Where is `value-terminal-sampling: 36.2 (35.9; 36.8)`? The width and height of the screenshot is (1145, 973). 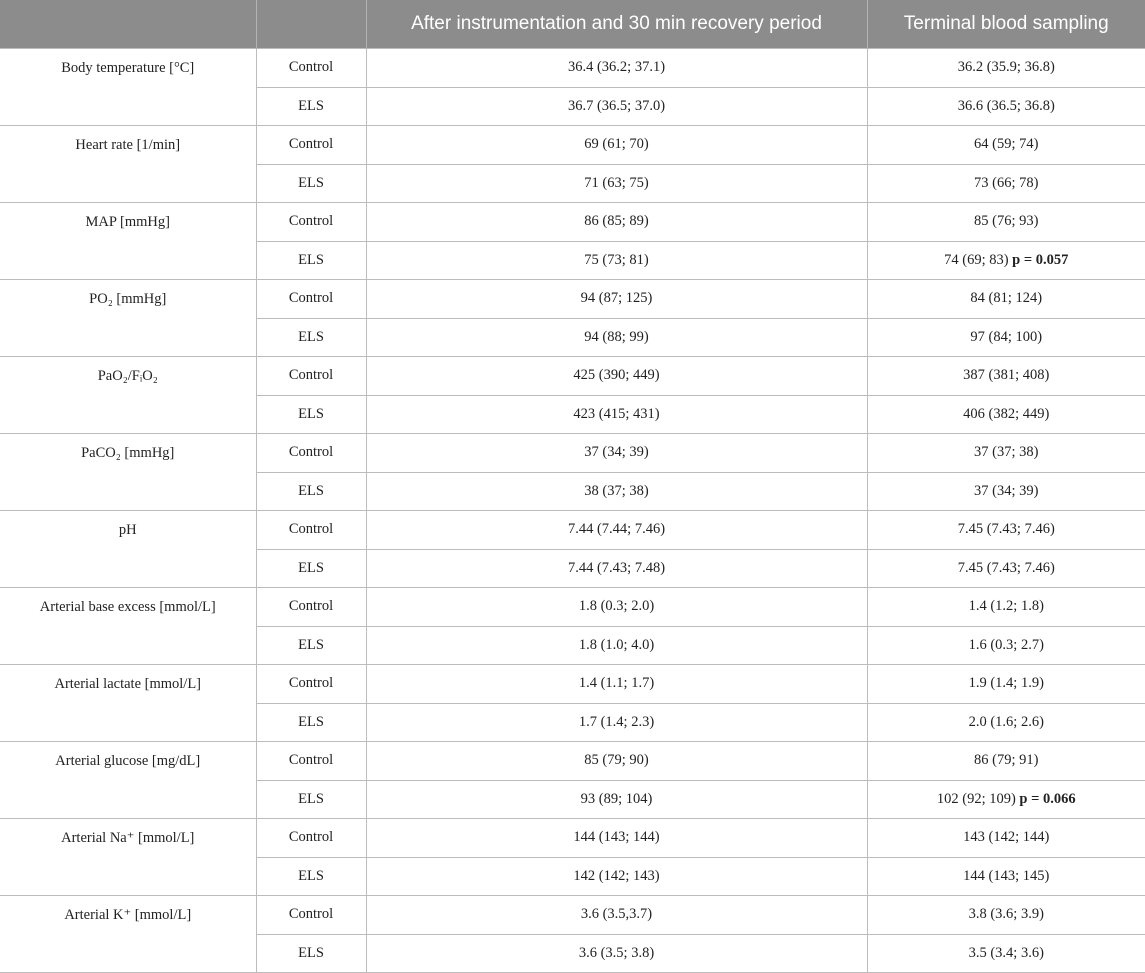 value-terminal-sampling: 36.2 (35.9; 36.8) is located at coordinates (1005, 68).